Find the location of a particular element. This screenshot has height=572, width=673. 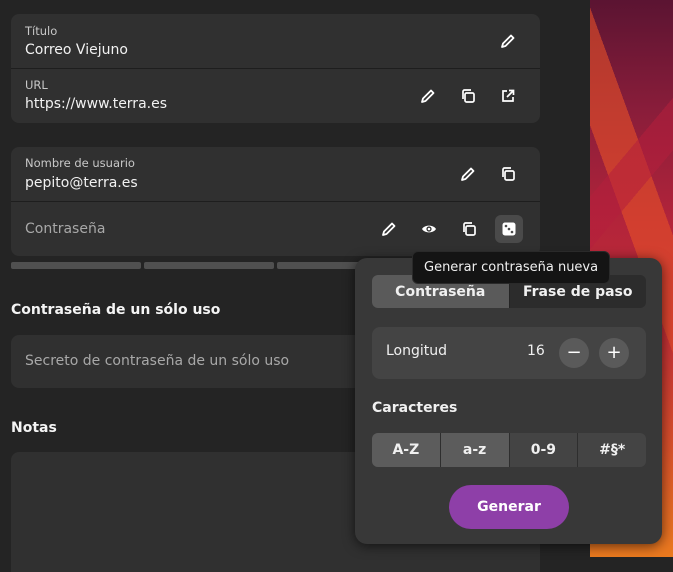

password-row: Contraseña is located at coordinates (275, 229).